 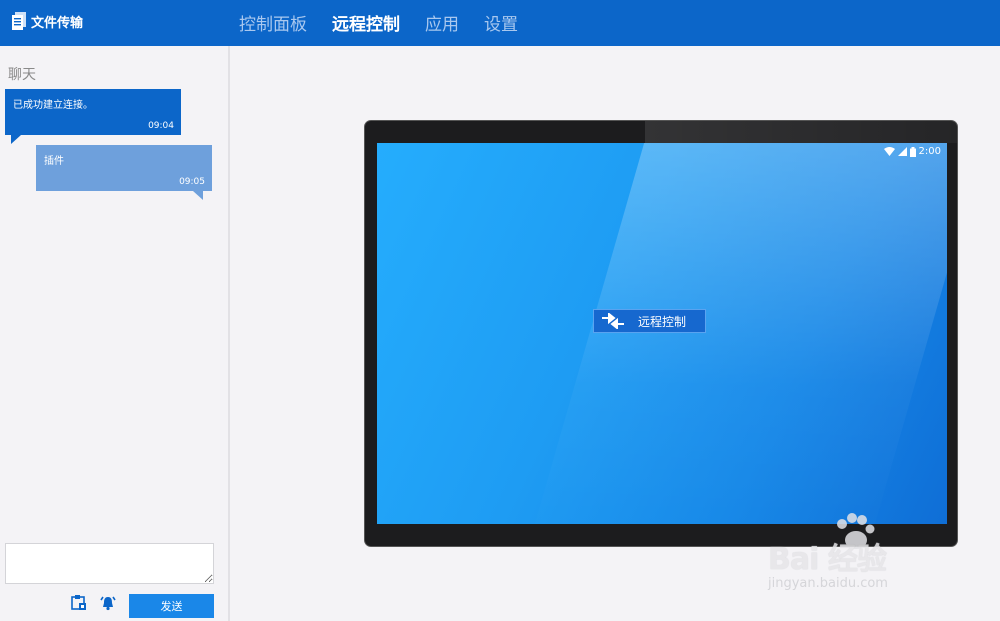 I want to click on swap-arrows-icon, so click(x=613, y=321).